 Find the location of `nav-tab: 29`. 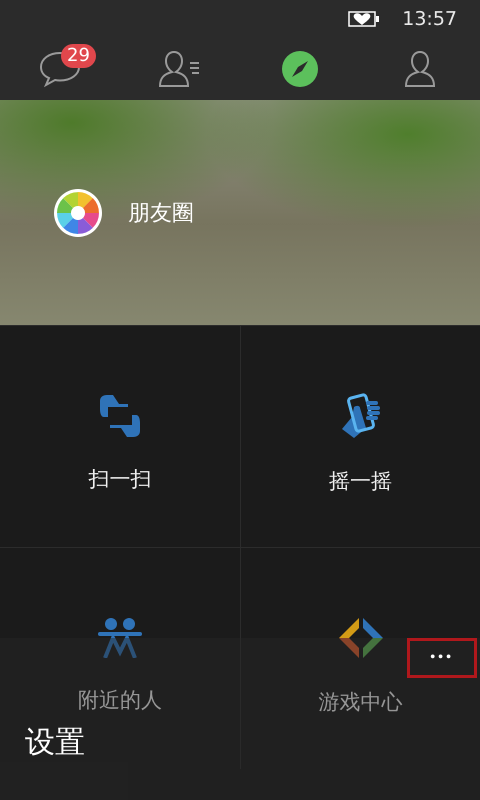

nav-tab: 29 is located at coordinates (60, 69).